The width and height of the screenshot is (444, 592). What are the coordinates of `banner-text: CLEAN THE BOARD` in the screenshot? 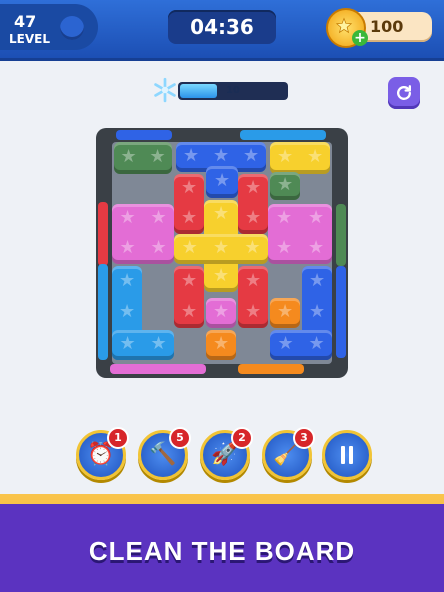 It's located at (222, 551).